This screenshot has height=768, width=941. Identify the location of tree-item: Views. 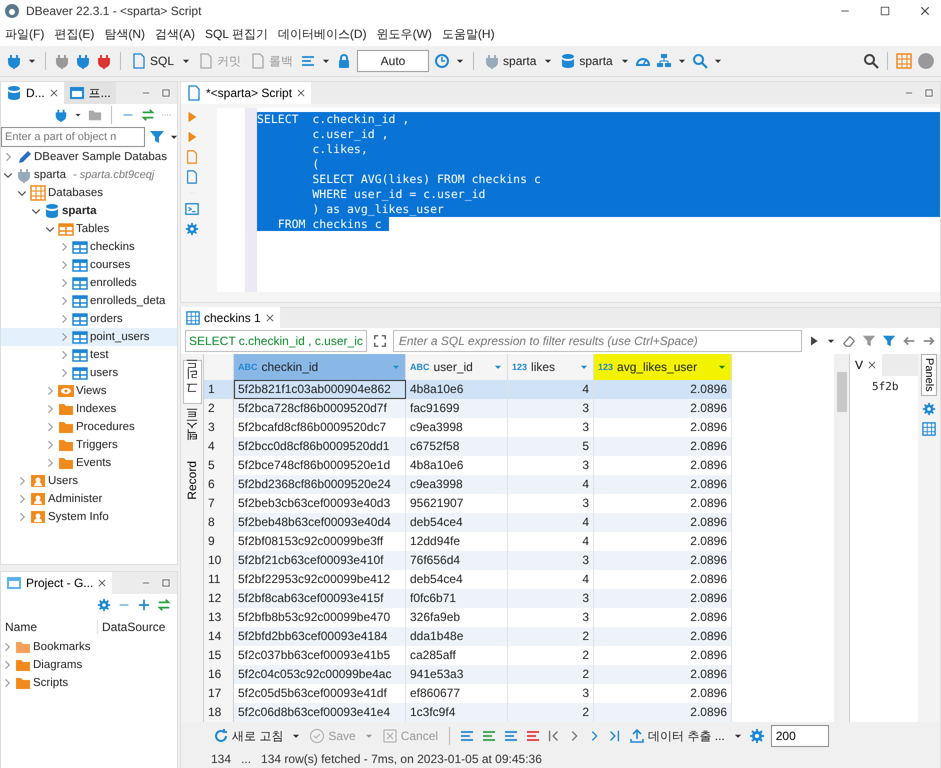
(89, 391).